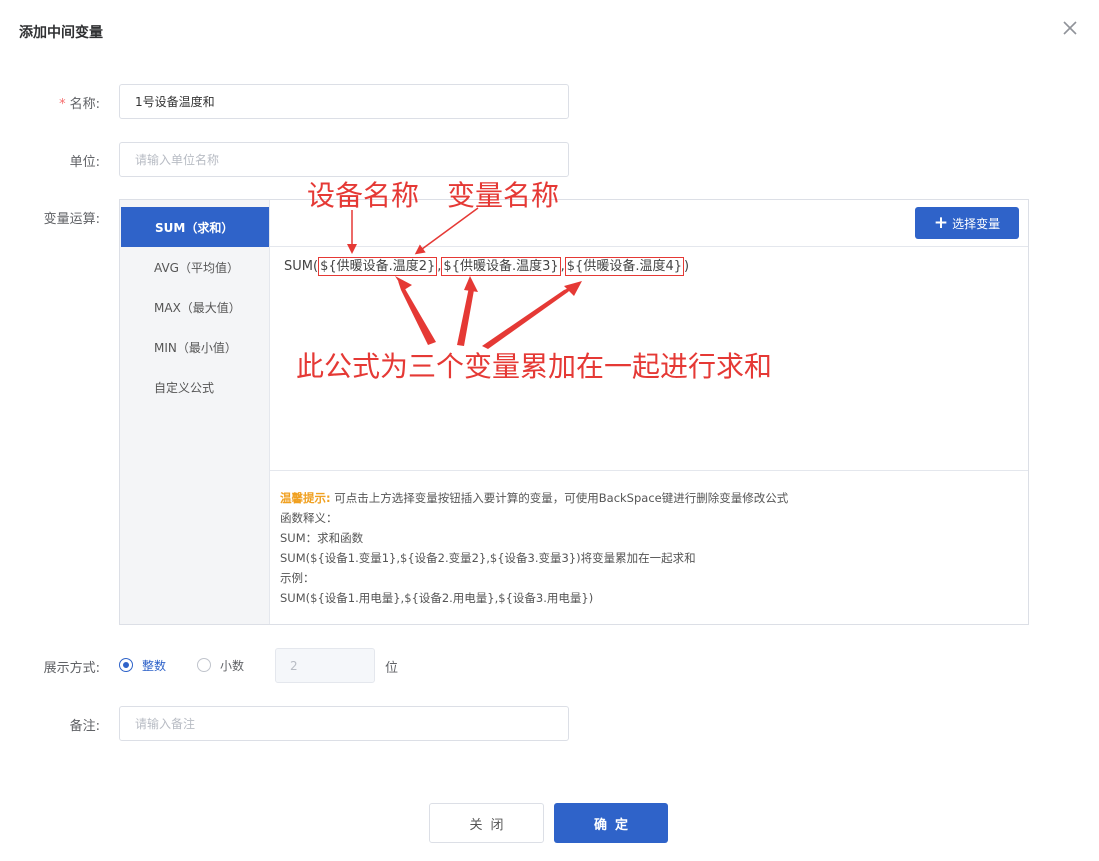 This screenshot has height=861, width=1099. I want to click on radio-integer, so click(126, 665).